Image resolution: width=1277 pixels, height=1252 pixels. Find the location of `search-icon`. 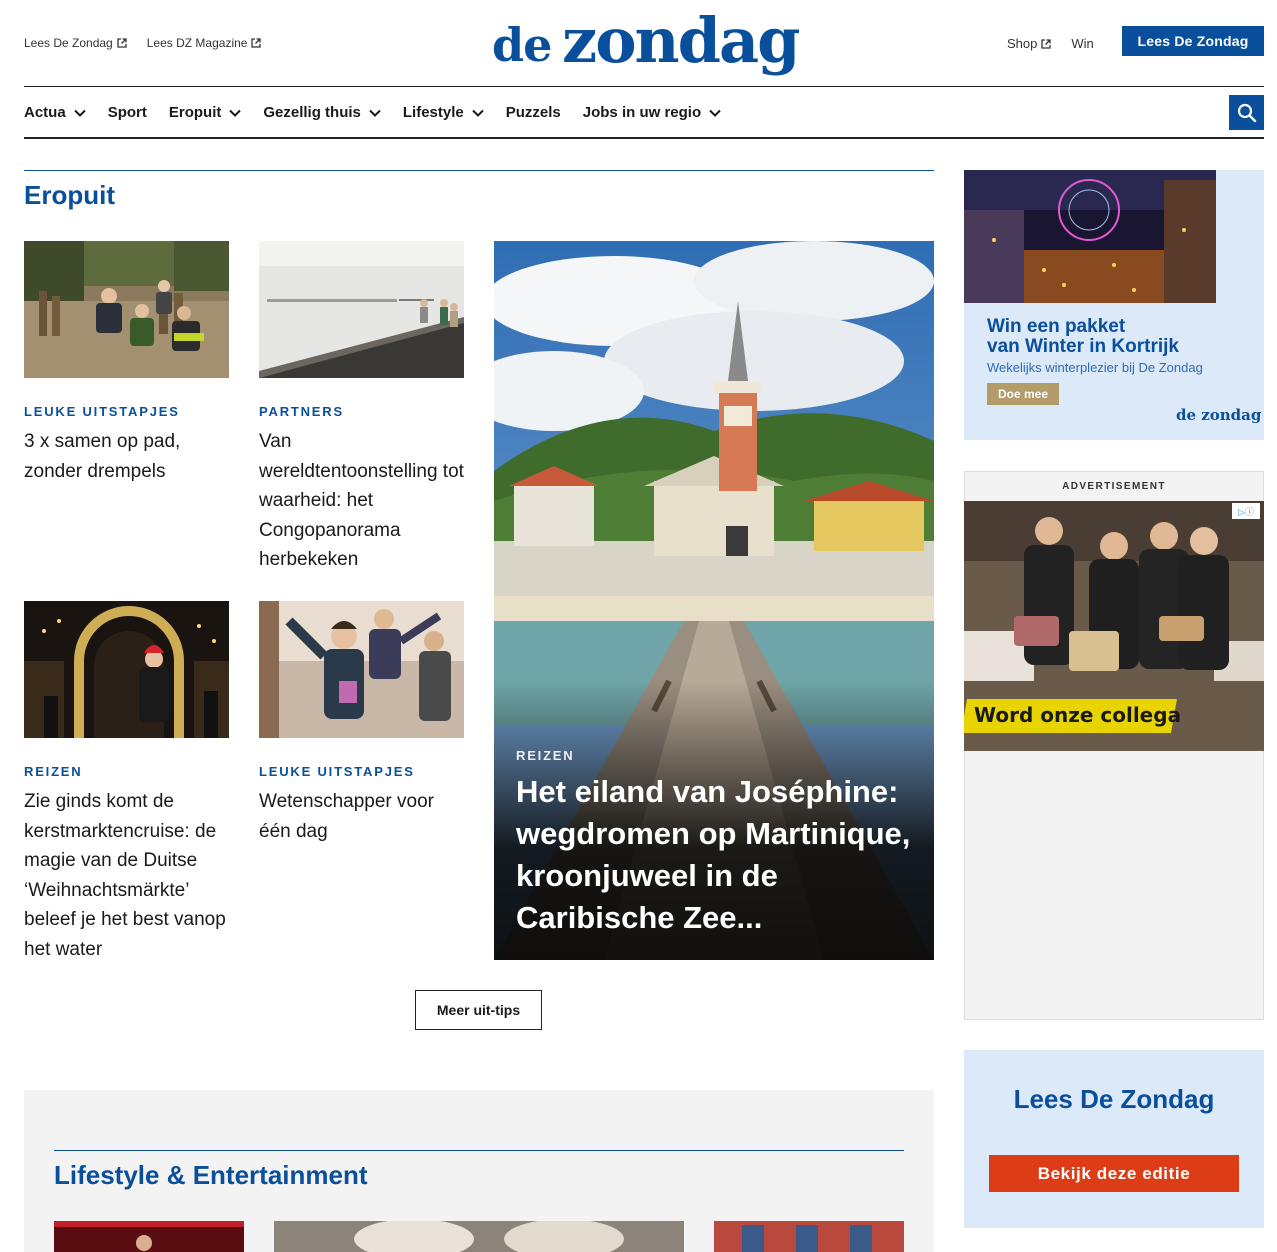

search-icon is located at coordinates (1246, 112).